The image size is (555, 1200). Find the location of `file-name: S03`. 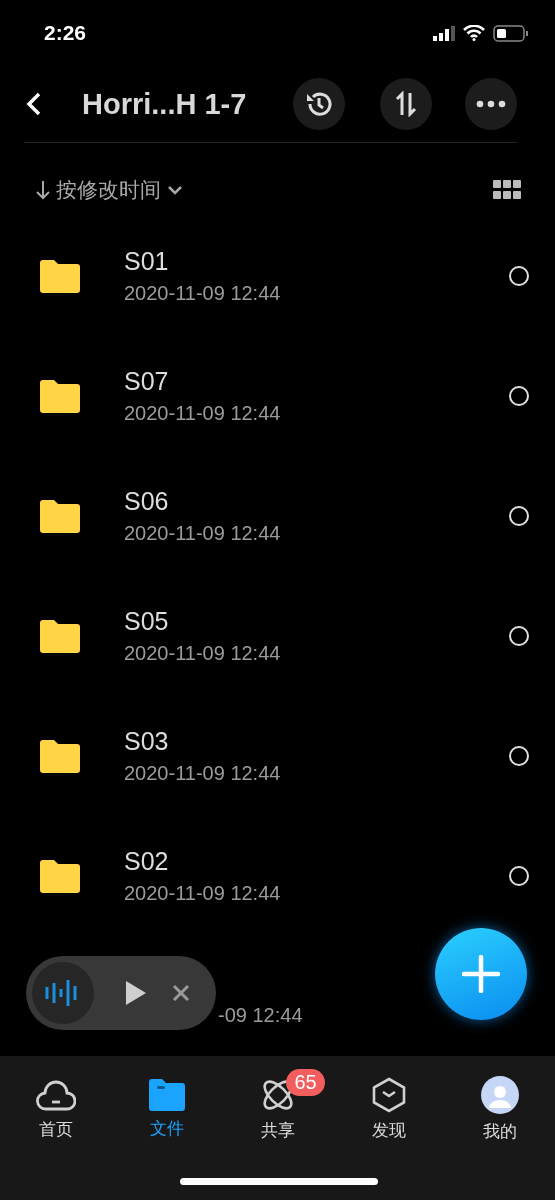

file-name: S03 is located at coordinates (316, 741).